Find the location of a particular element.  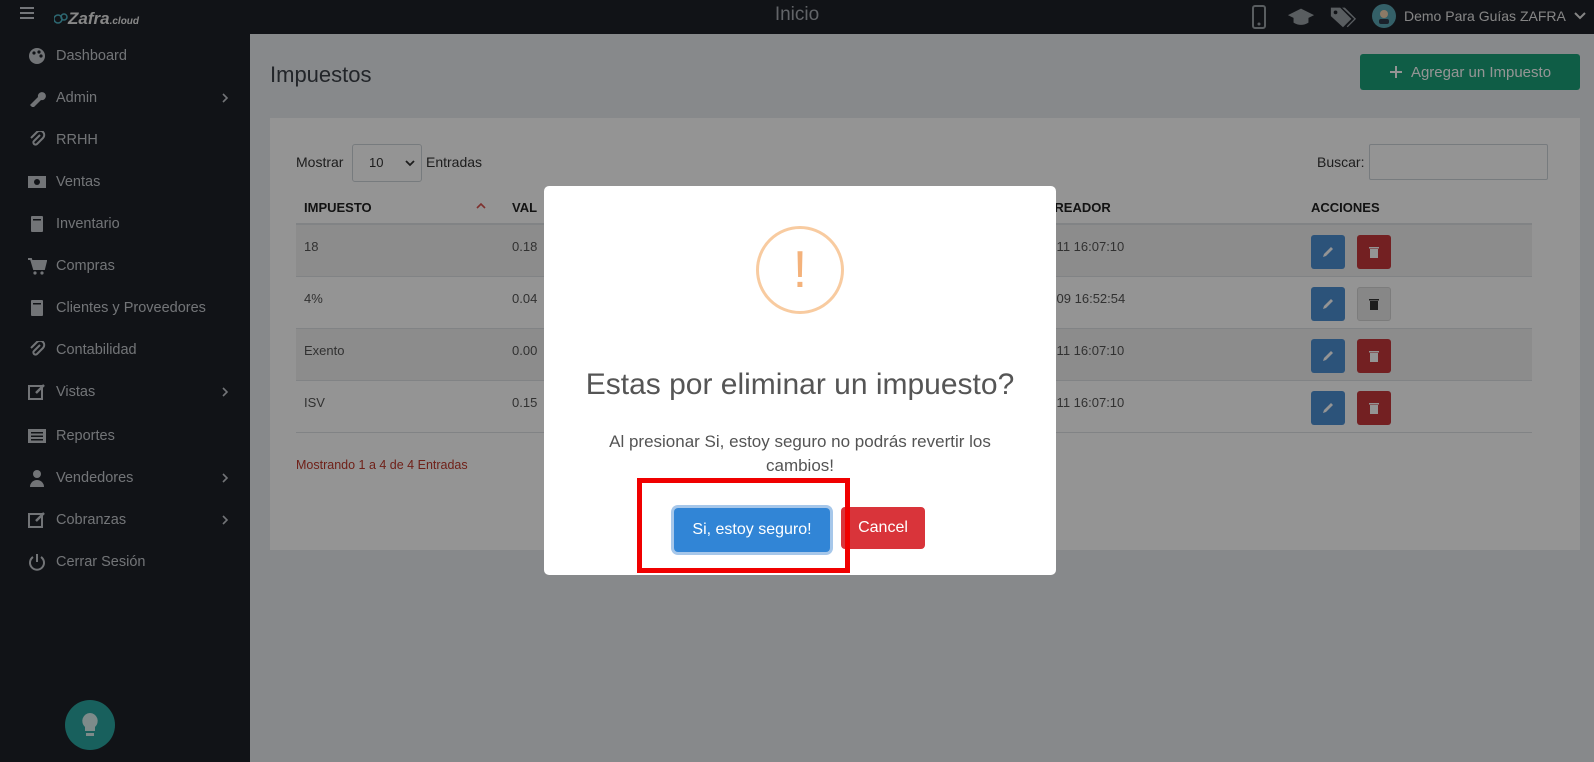

warning-icon: ! is located at coordinates (800, 270).